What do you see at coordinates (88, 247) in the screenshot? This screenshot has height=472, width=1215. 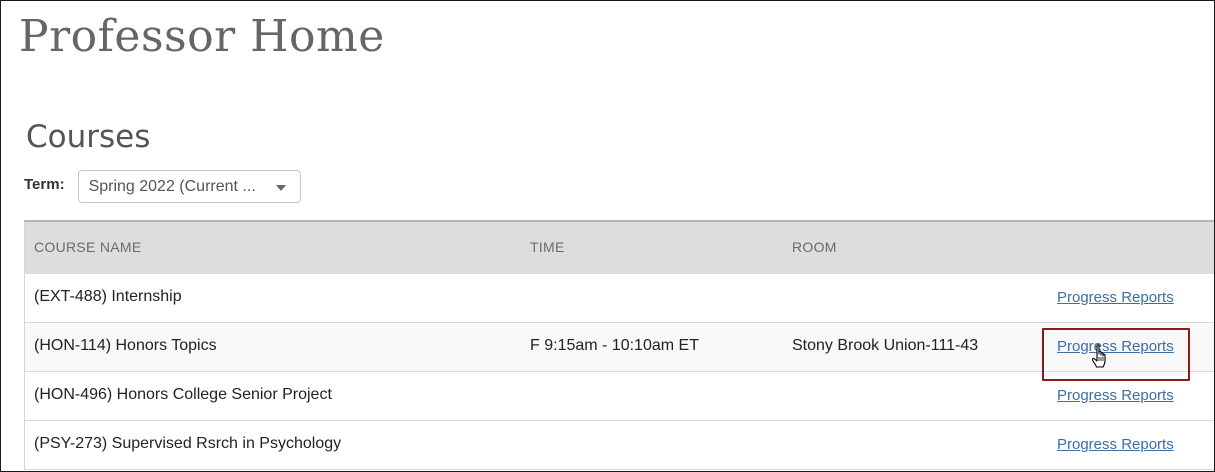 I see `column-header-course-name: COURSE NAME` at bounding box center [88, 247].